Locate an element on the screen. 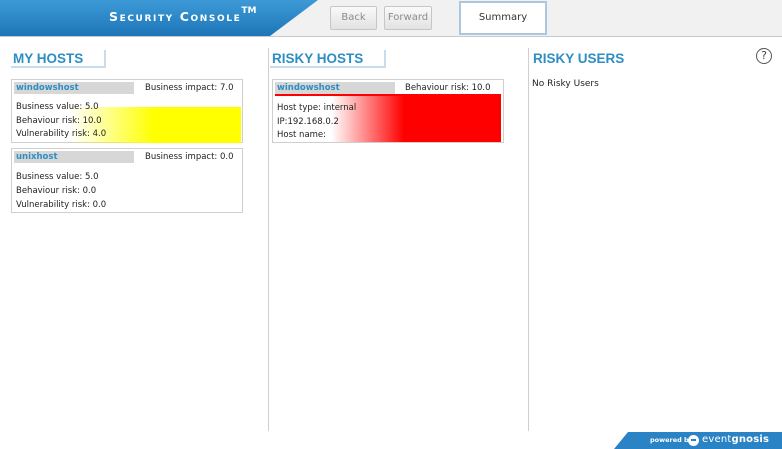 Image resolution: width=782 pixels, height=449 pixels. behaviour-risk-label: Behaviour risk: 10.0 is located at coordinates (448, 88).